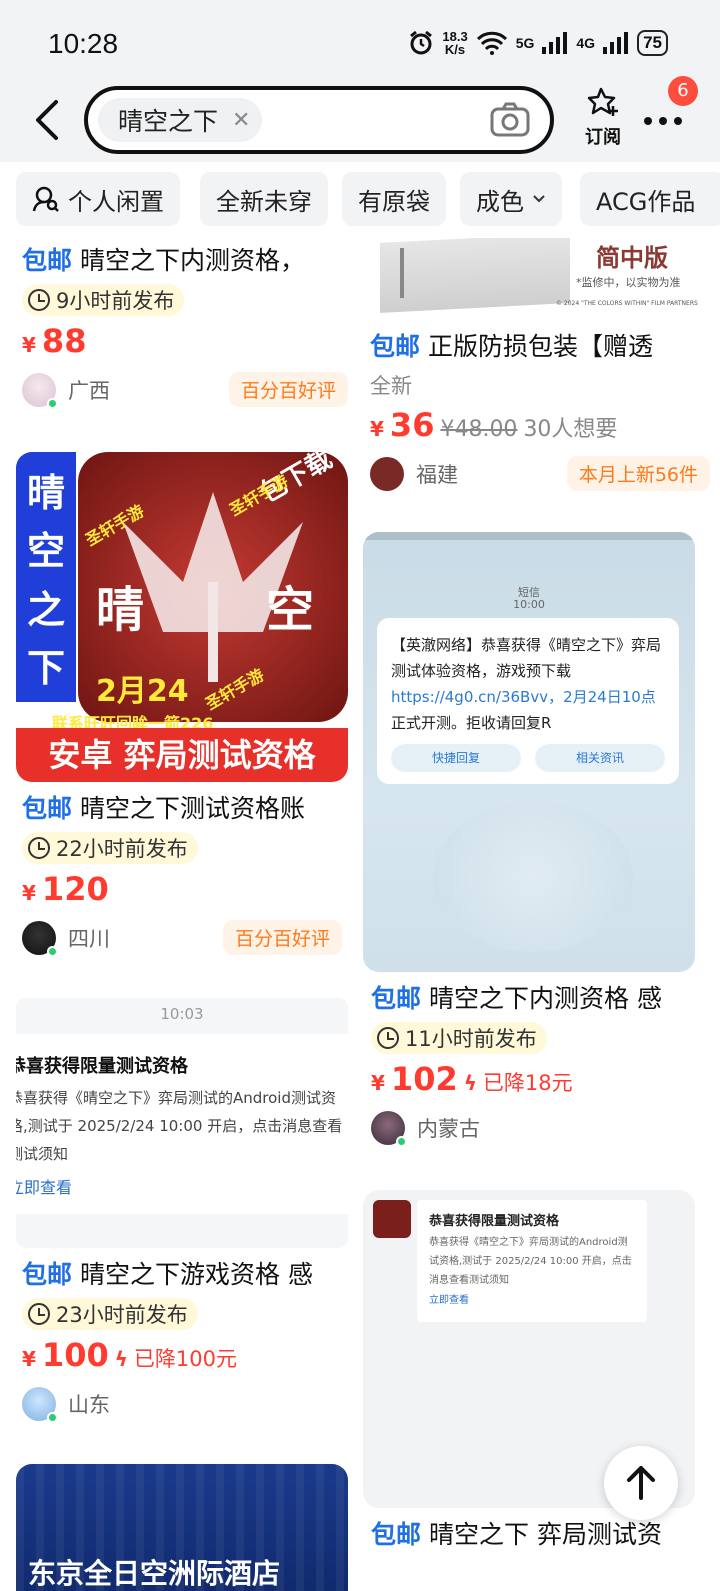  Describe the element at coordinates (479, 429) in the screenshot. I see `original-price: ¥48.00` at that location.